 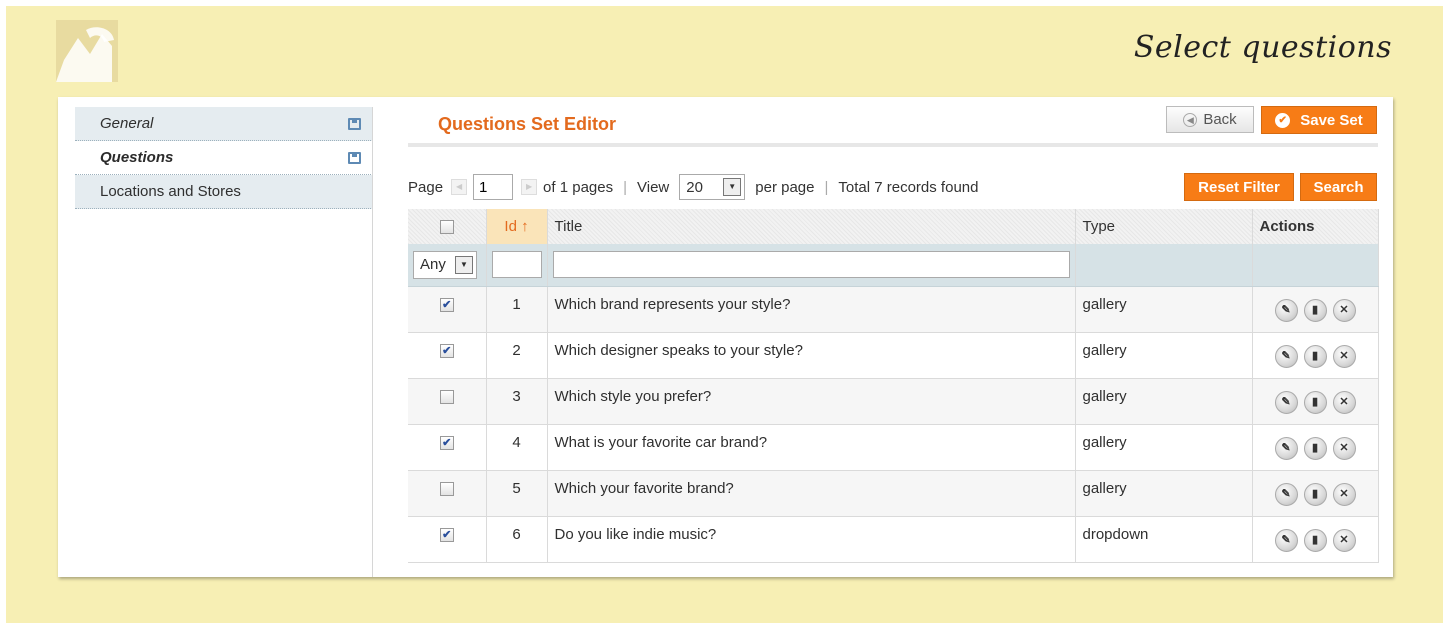 I want to click on select-all-checkbox, so click(x=446, y=227).